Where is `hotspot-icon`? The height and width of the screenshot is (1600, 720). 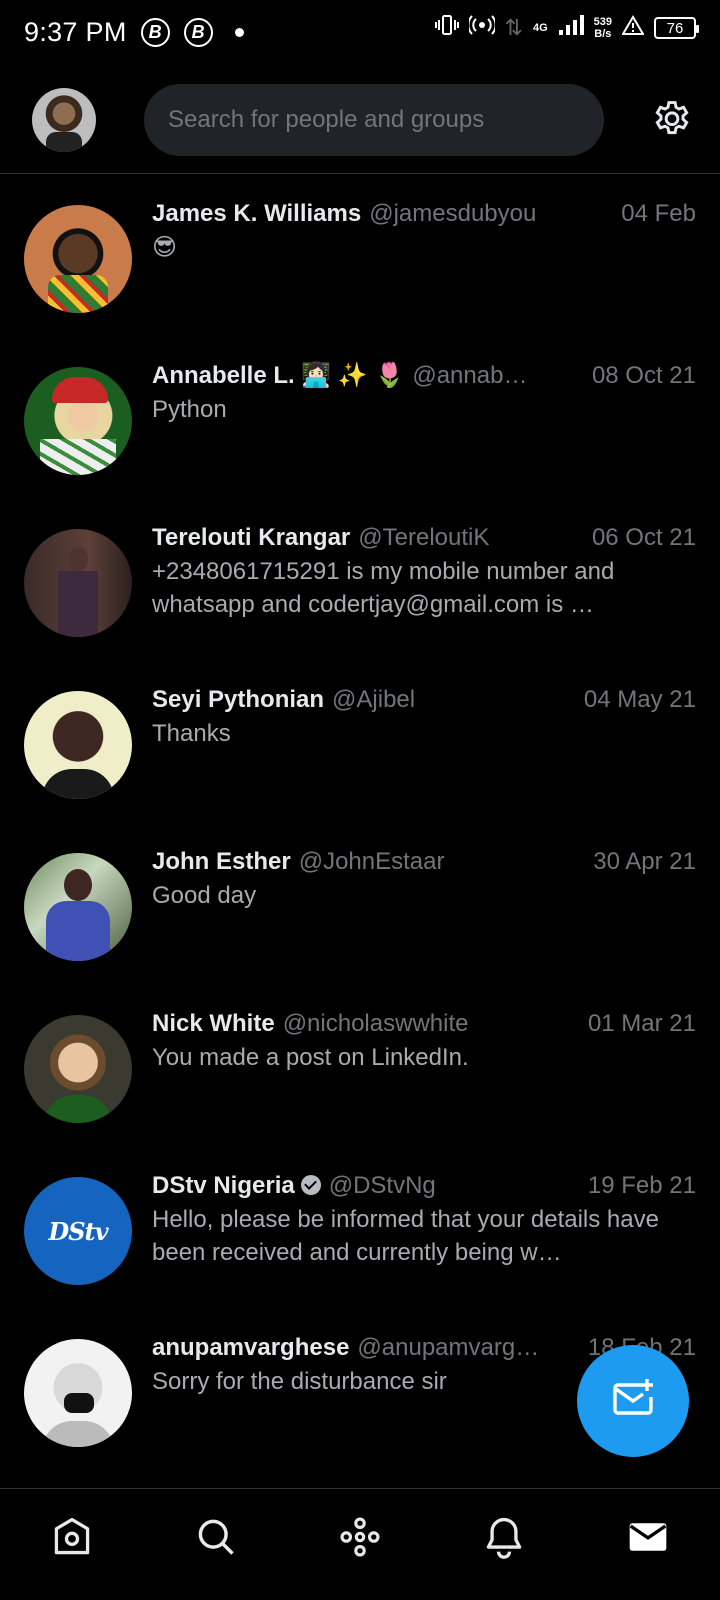
hotspot-icon is located at coordinates (481, 28).